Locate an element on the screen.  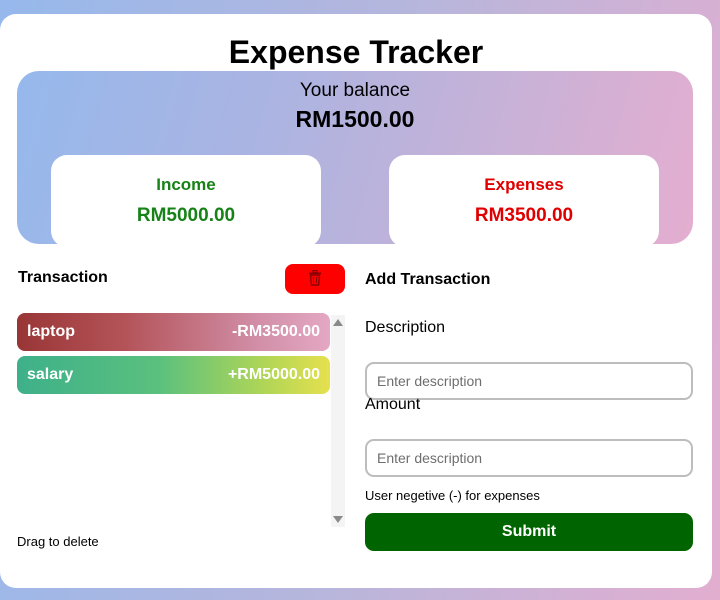
transaction-amount: +RM5000.00 is located at coordinates (273, 374).